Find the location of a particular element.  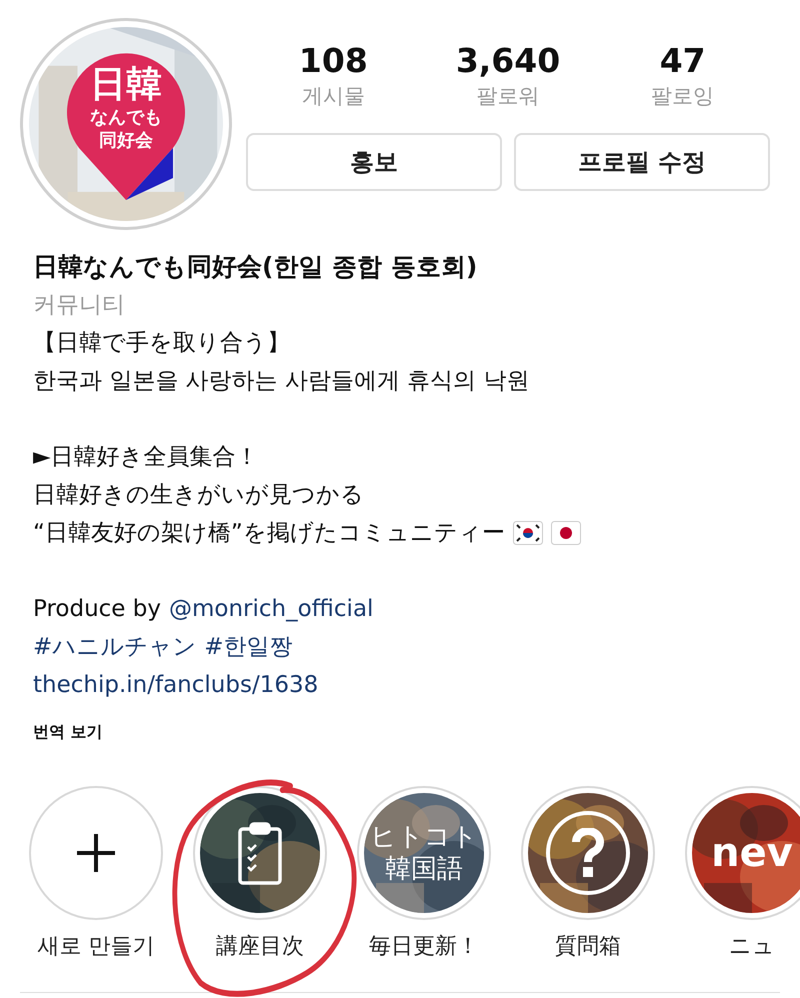

highlight-label: 講座目次 is located at coordinates (260, 947).